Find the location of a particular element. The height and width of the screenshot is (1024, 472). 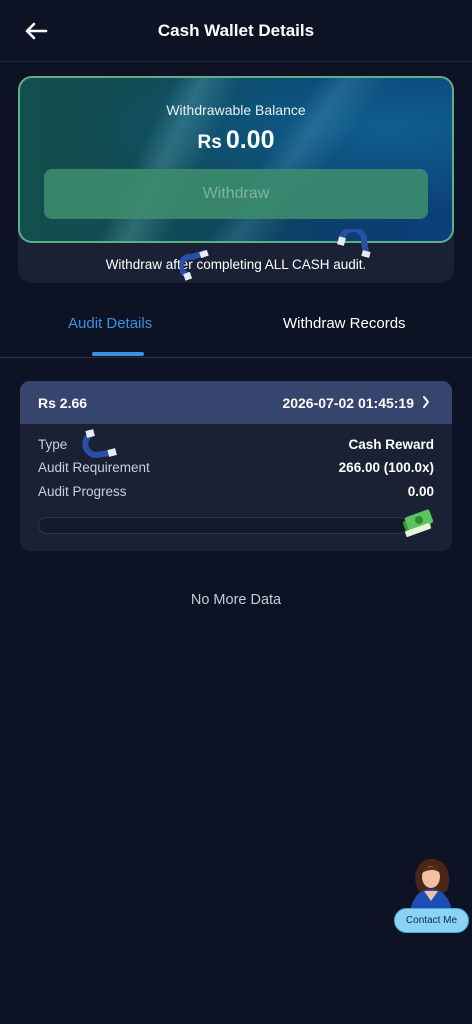

top-bar: Cash Wallet Details is located at coordinates (236, 31).